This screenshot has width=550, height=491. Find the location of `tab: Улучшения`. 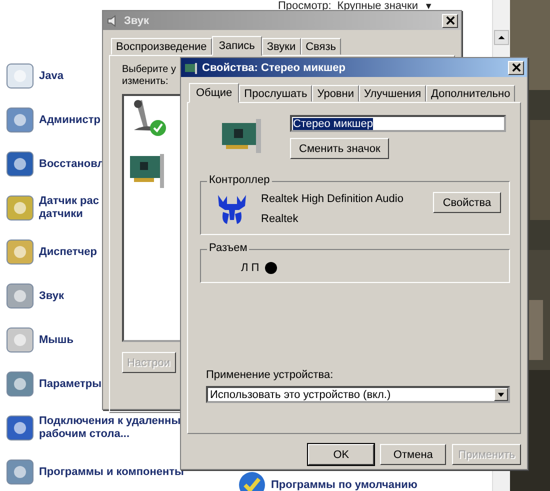

tab: Улучшения is located at coordinates (392, 93).